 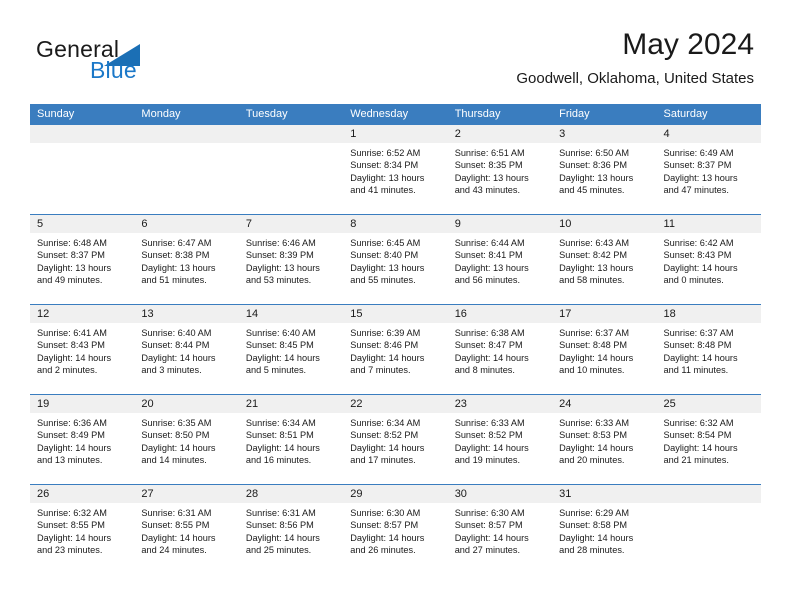 What do you see at coordinates (488, 165) in the screenshot?
I see `sunset-time: Sunset: 8:35 PM` at bounding box center [488, 165].